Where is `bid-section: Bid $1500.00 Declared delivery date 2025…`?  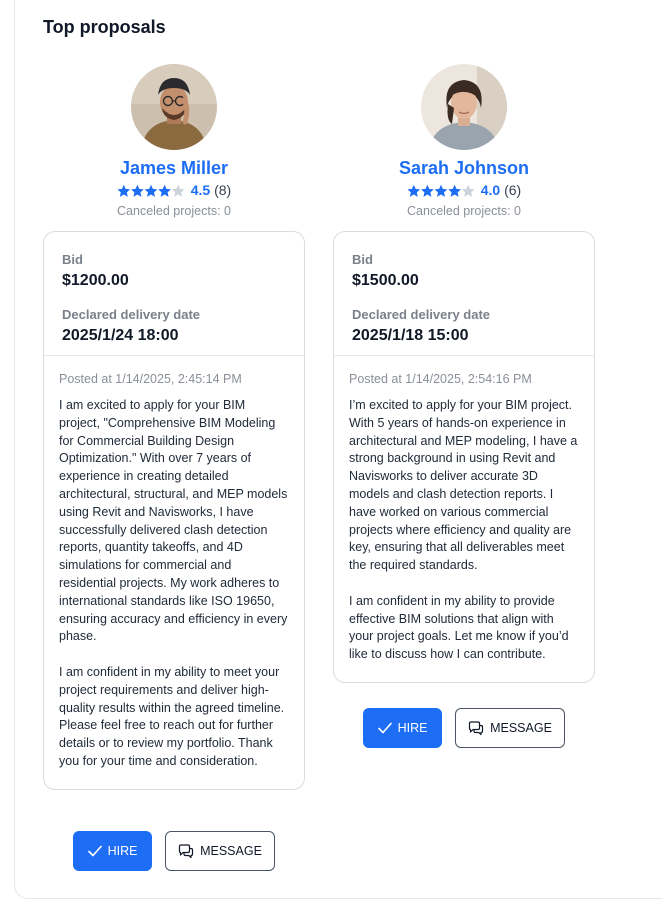 bid-section: Bid $1500.00 Declared delivery date 2025… is located at coordinates (464, 294).